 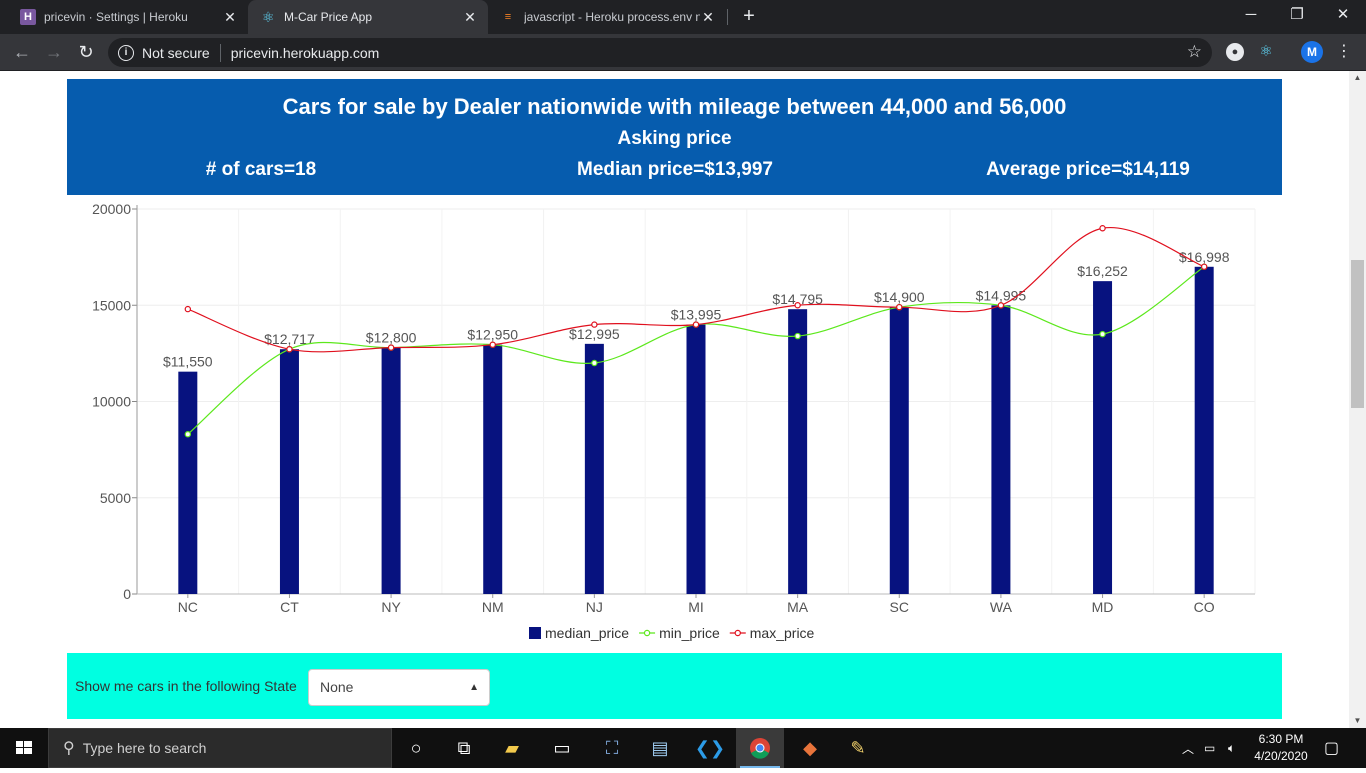 I want to click on tray-overflow-icon: ︿, so click(x=1188, y=748).